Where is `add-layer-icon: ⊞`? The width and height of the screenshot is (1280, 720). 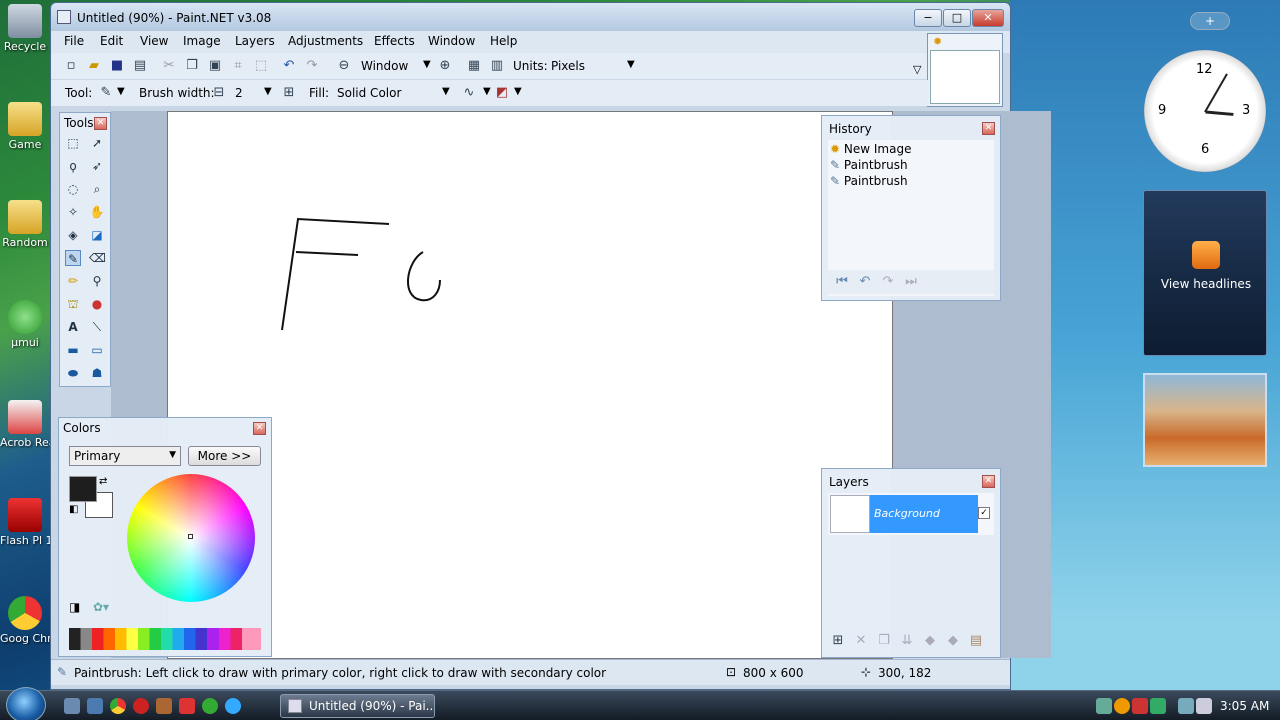
add-layer-icon: ⊞ is located at coordinates (838, 641).